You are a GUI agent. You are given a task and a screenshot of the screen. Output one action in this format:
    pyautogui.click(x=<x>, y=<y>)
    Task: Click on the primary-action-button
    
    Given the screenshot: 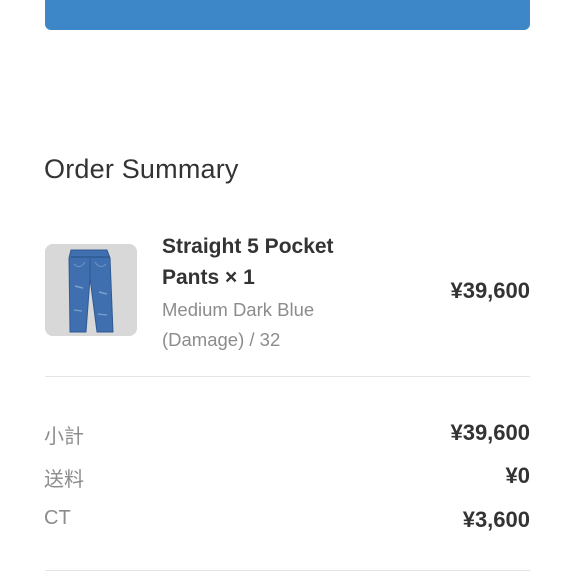 What is the action you would take?
    pyautogui.click(x=287, y=15)
    